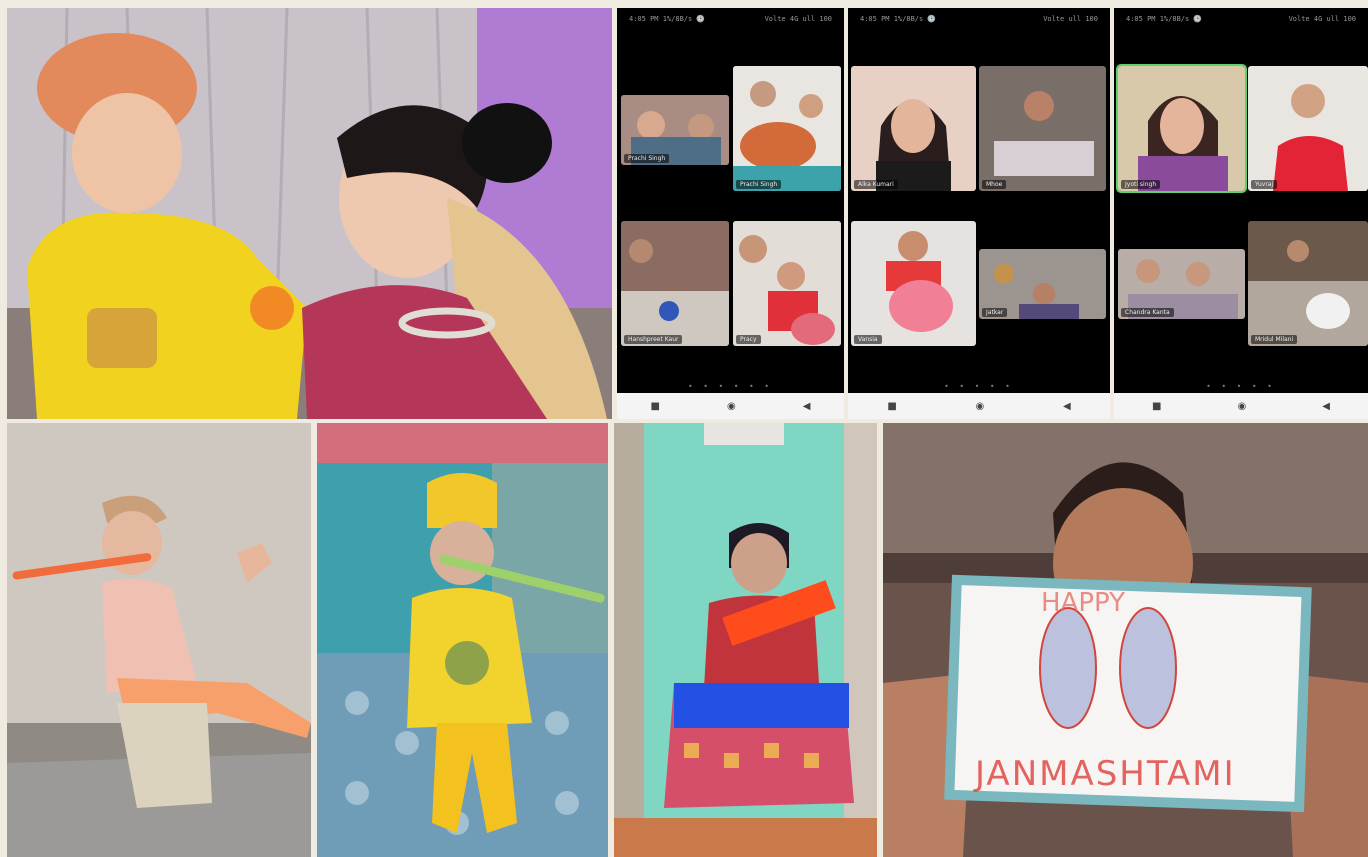  Describe the element at coordinates (994, 184) in the screenshot. I see `participant-name: Mhoe` at that location.